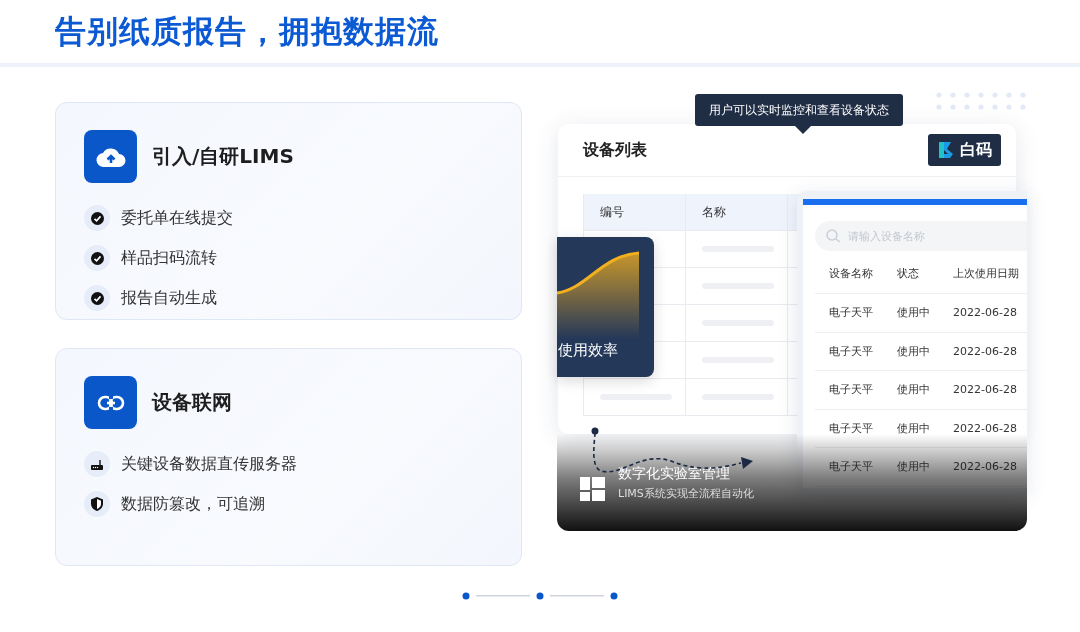  I want to click on feature-item: 报告自动生成, so click(169, 298).